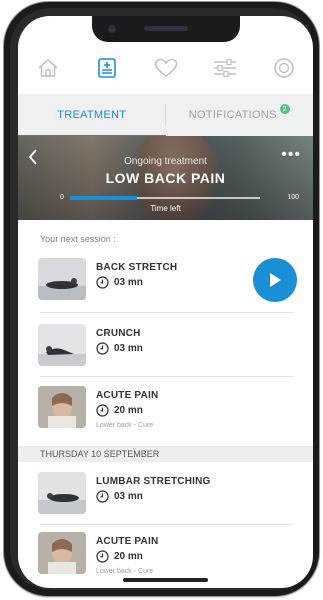  I want to click on tab-bar: TREATMENT NOTIFICATIONS 2, so click(165, 115).